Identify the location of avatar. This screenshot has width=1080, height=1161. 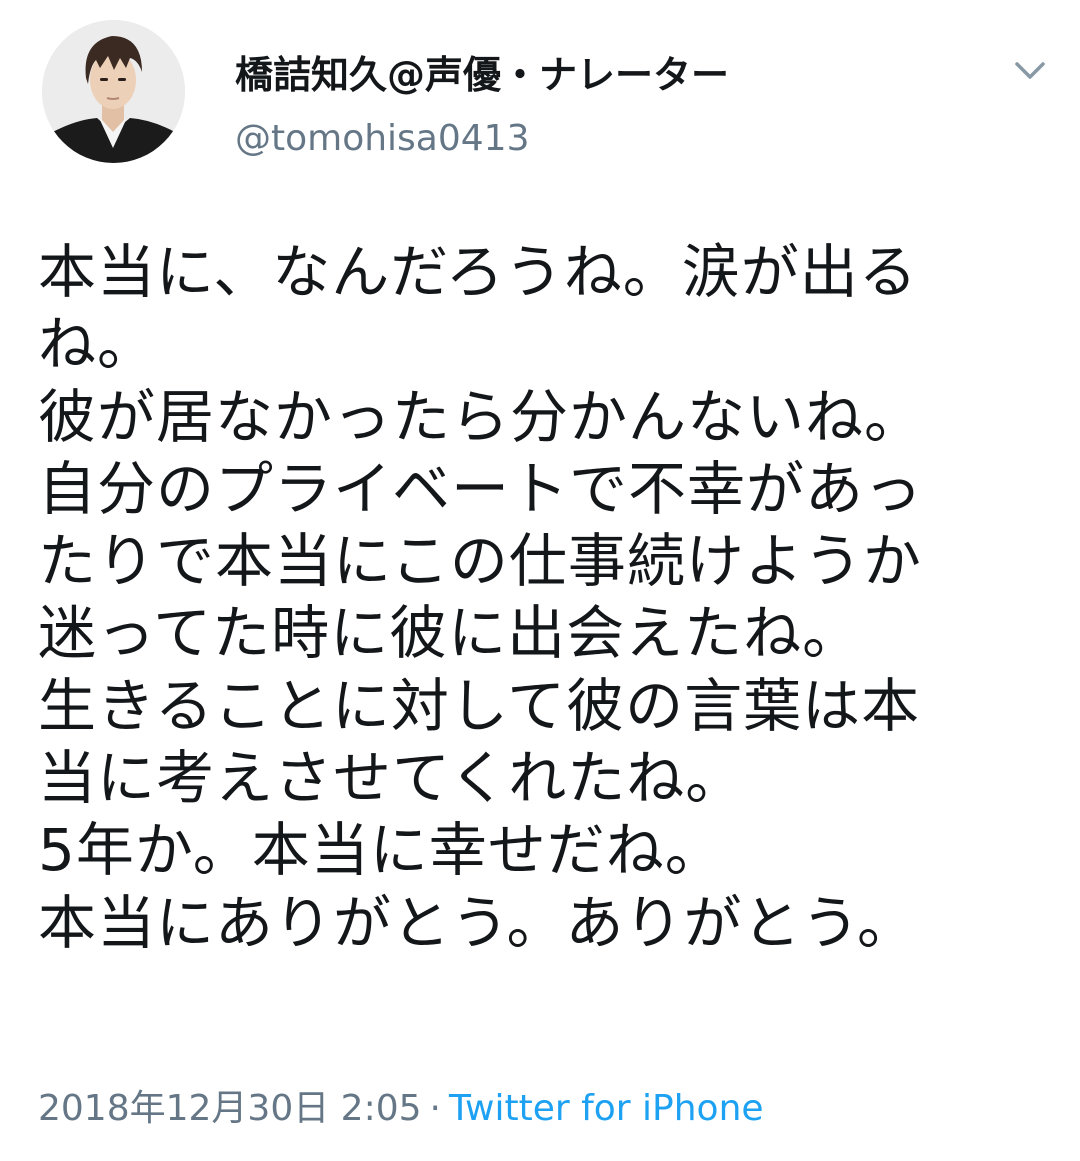
(113, 91).